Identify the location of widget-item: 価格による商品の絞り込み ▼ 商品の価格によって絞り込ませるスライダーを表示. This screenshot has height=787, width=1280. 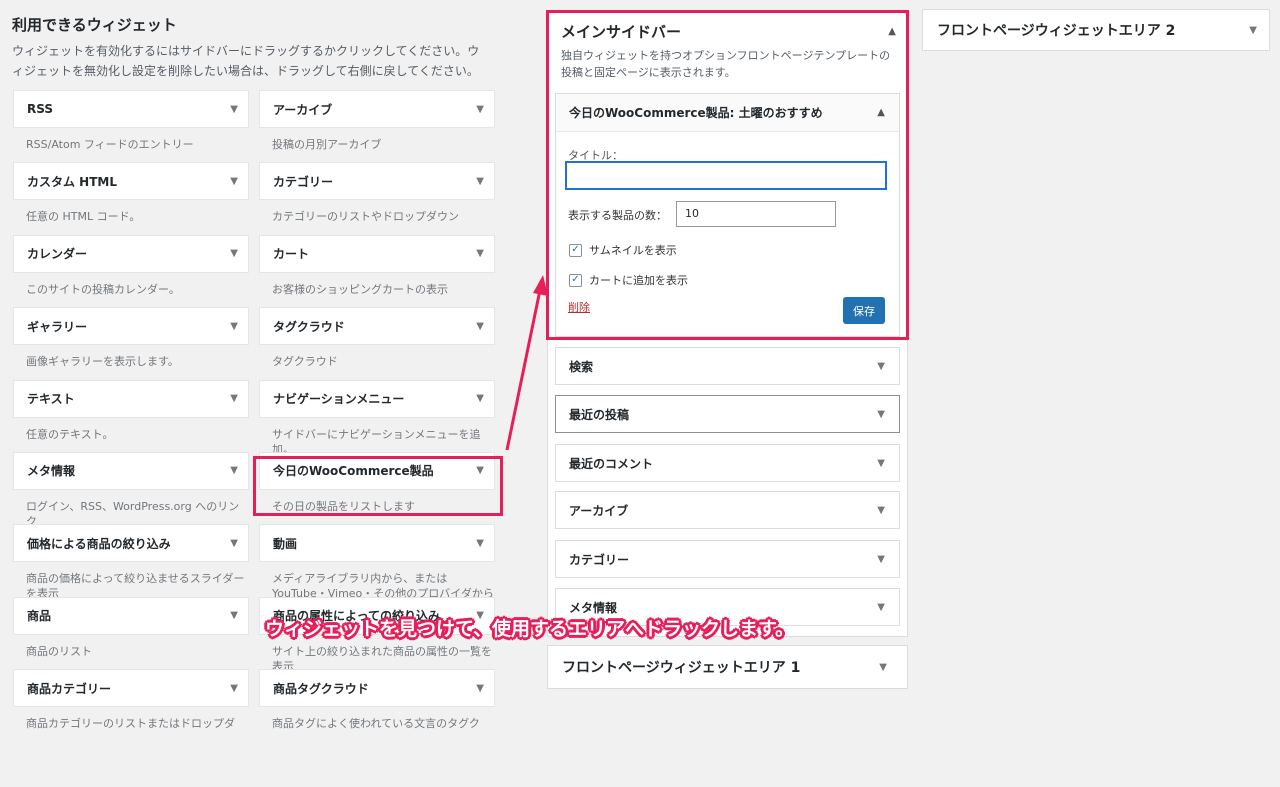
(131, 560).